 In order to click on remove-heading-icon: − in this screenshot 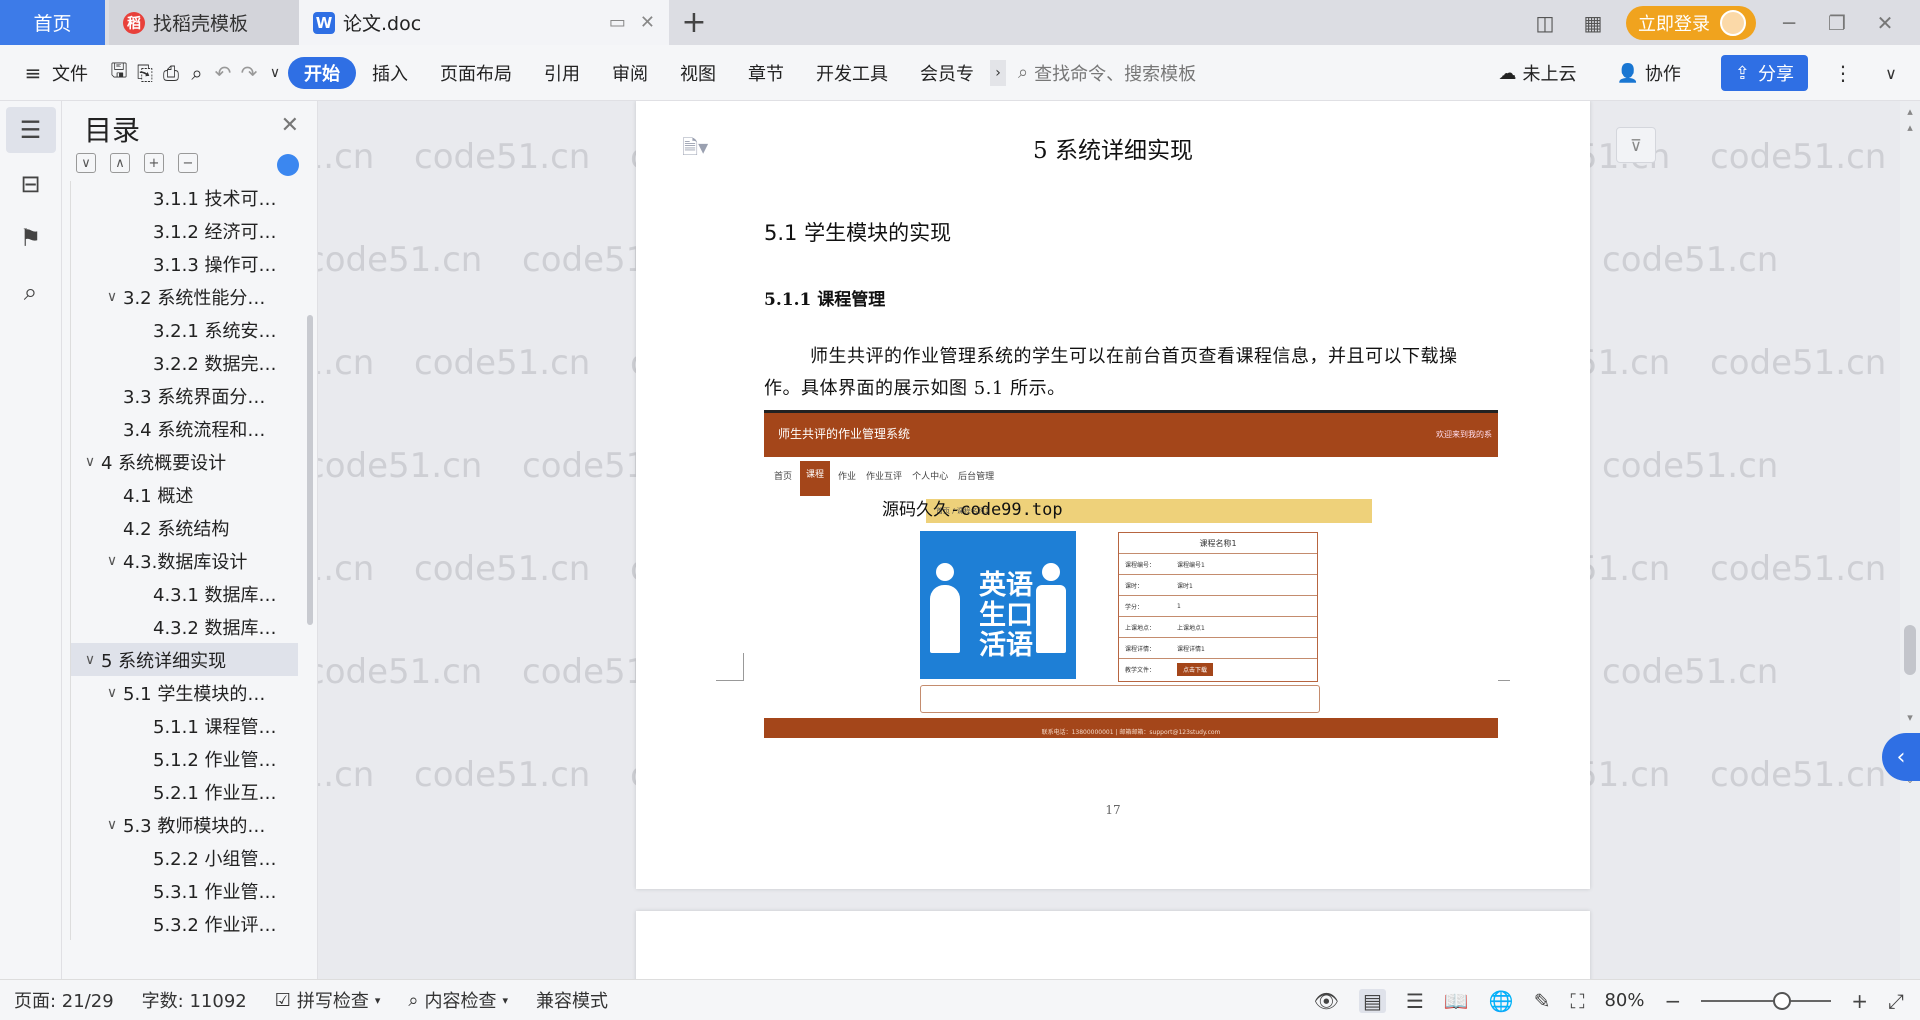, I will do `click(188, 163)`.